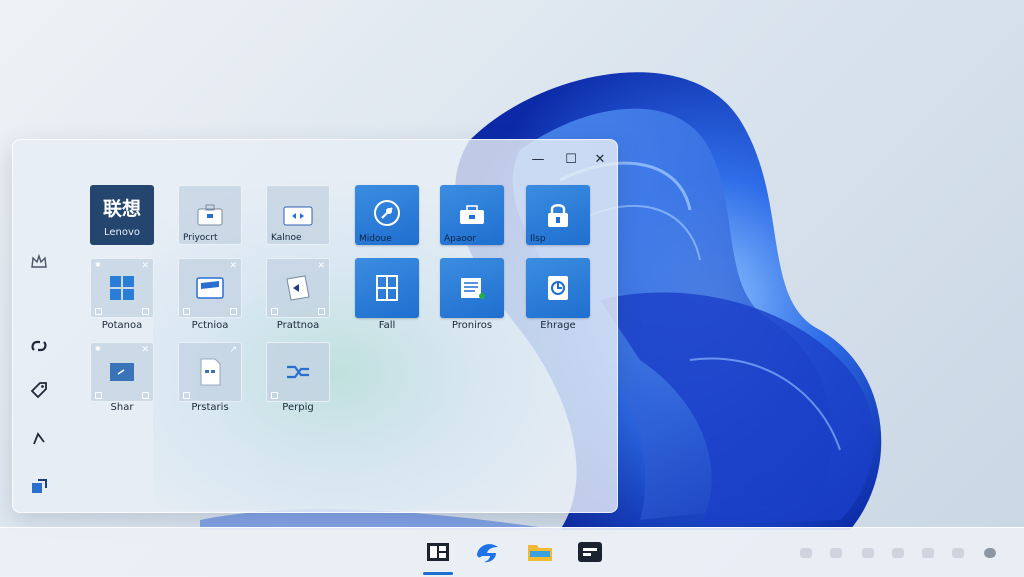 This screenshot has width=1024, height=577. I want to click on tile-prstaris: ↗, so click(210, 372).